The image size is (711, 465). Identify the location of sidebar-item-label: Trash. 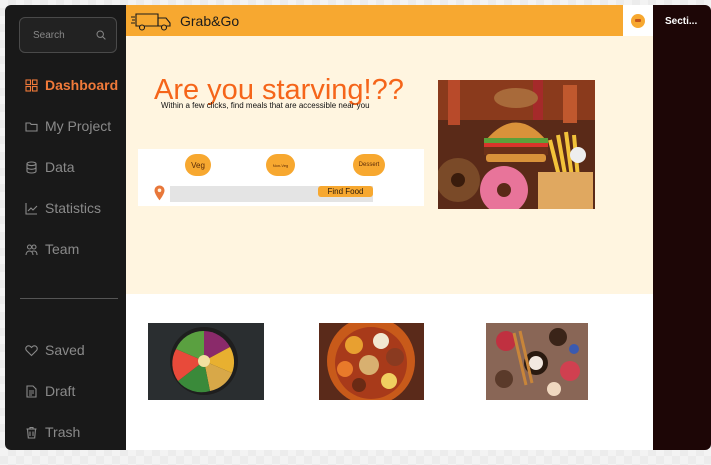
(63, 432).